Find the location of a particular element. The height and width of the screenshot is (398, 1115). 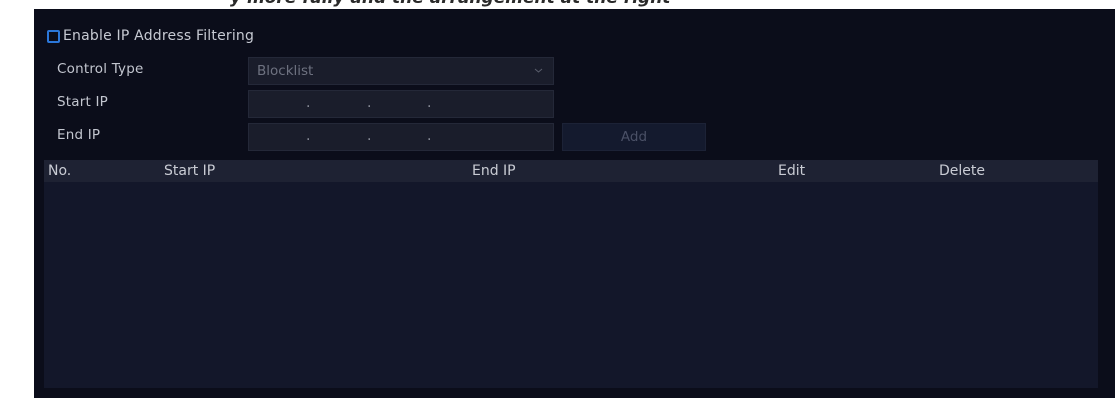

column-header-end-ip: End IP is located at coordinates (494, 171).